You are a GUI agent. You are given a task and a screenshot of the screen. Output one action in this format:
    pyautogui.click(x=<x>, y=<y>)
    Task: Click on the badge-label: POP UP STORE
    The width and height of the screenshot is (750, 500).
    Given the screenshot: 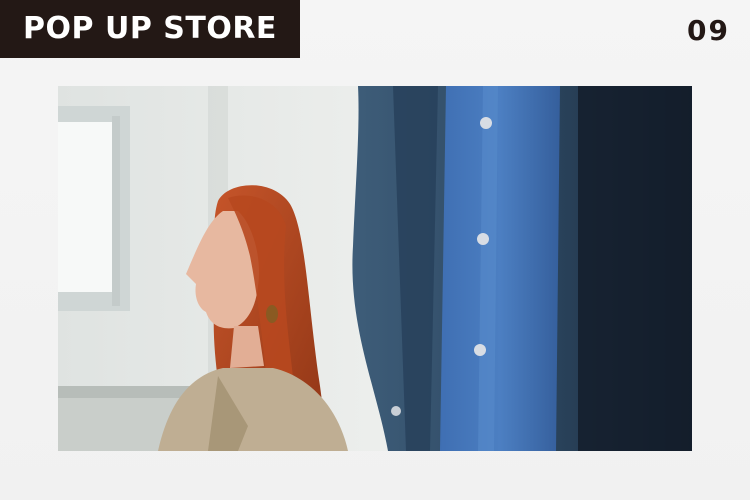 What is the action you would take?
    pyautogui.click(x=150, y=28)
    